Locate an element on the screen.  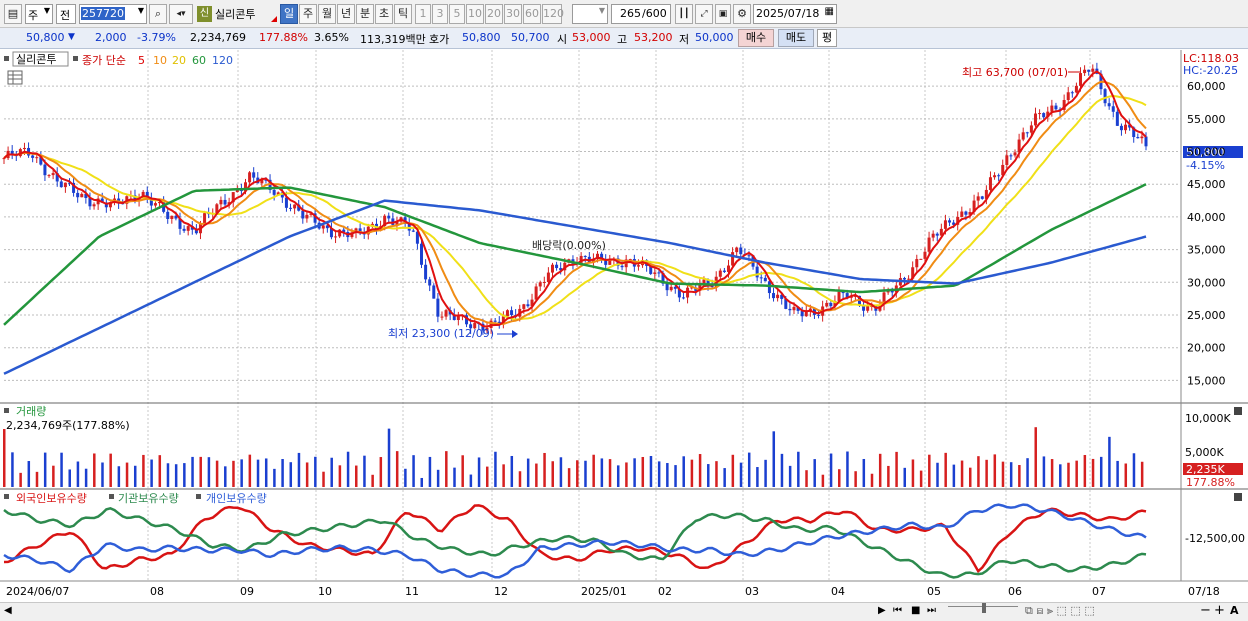
interval-button-1: 1 is located at coordinates (423, 14).